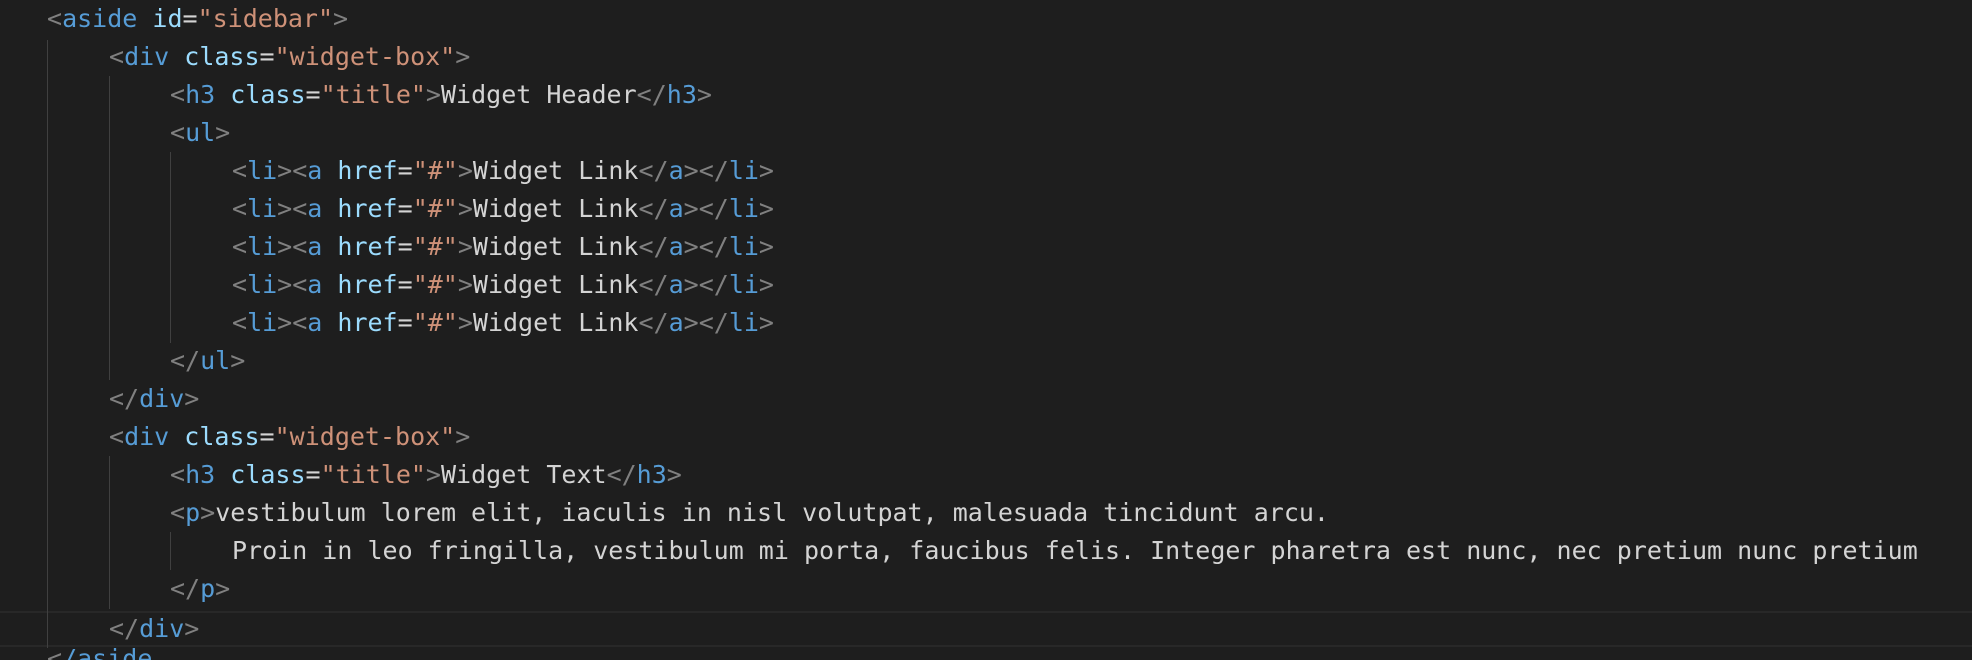 The height and width of the screenshot is (660, 1972). What do you see at coordinates (986, 95) in the screenshot?
I see `code-line: <h3 class="title">Widget Header</h3>` at bounding box center [986, 95].